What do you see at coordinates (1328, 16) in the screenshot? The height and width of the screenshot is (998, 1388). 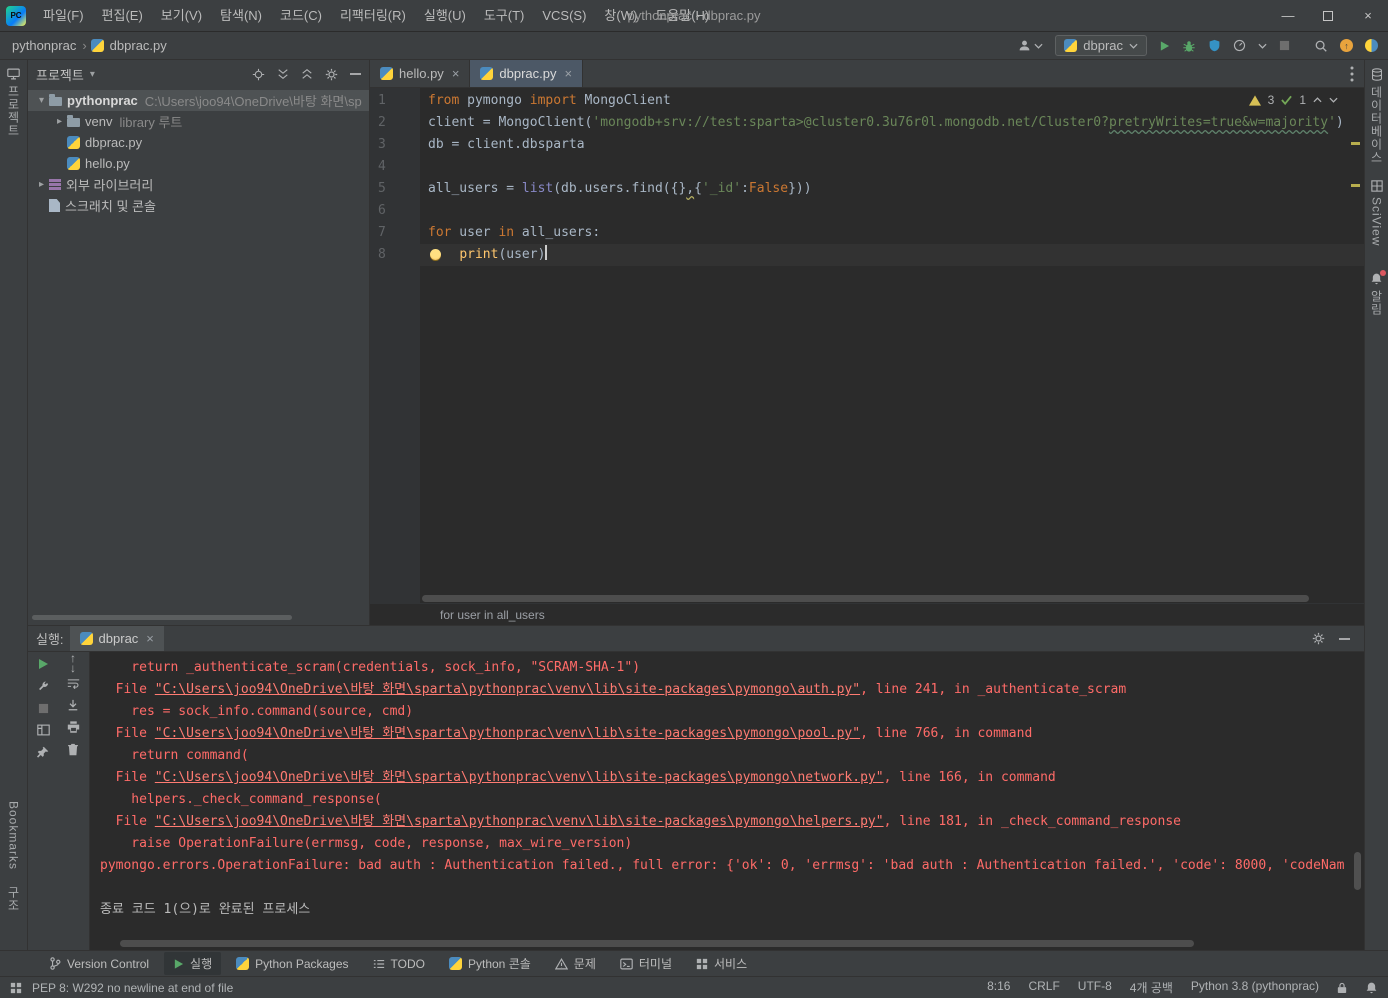 I see `maximize-button` at bounding box center [1328, 16].